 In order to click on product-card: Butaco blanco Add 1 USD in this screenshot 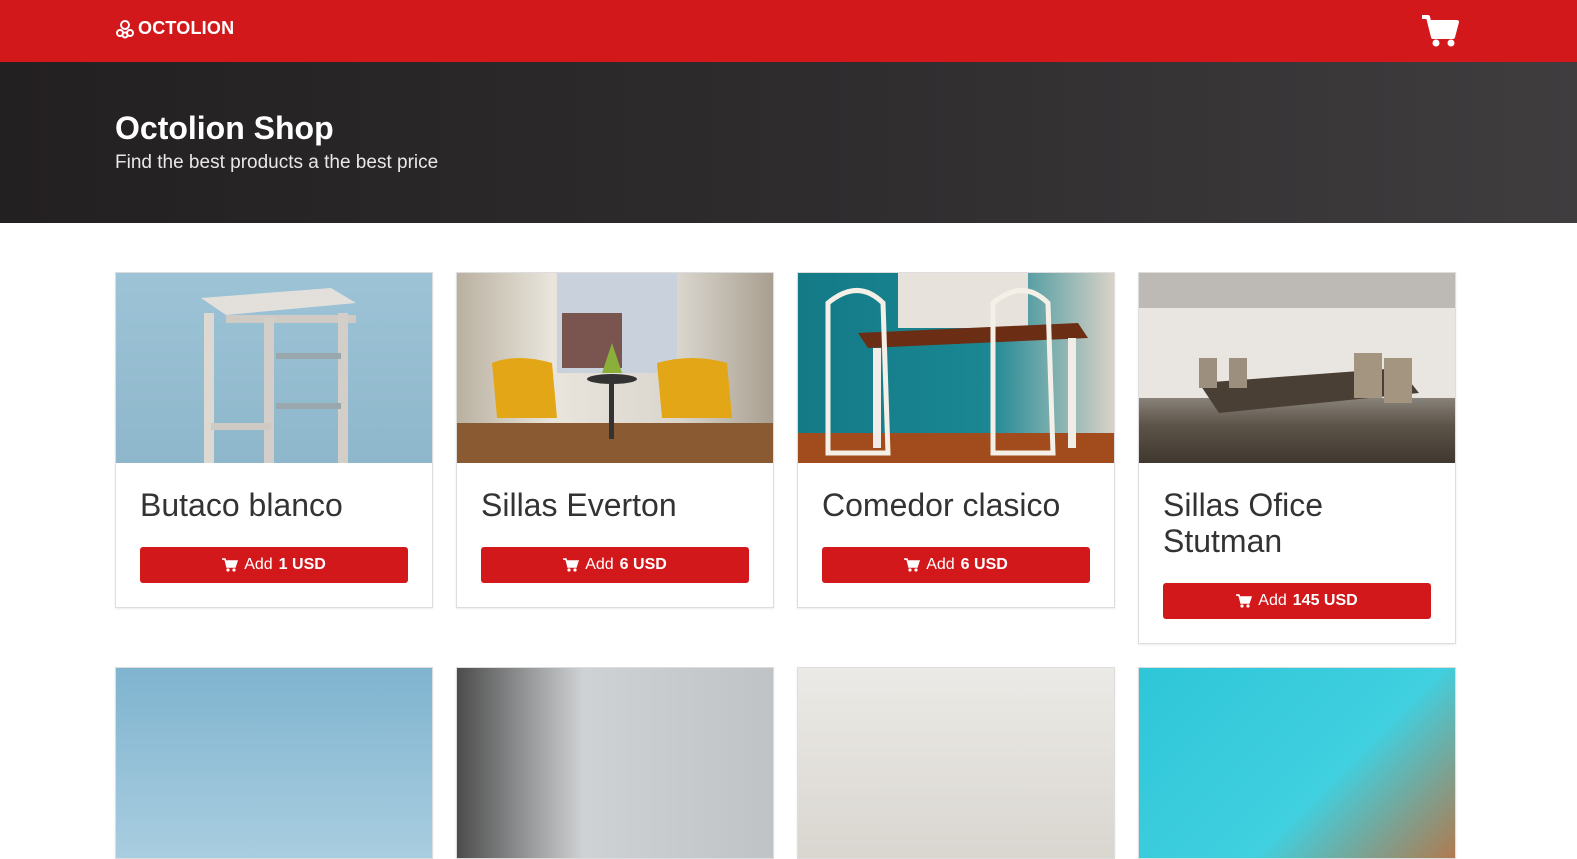, I will do `click(274, 440)`.